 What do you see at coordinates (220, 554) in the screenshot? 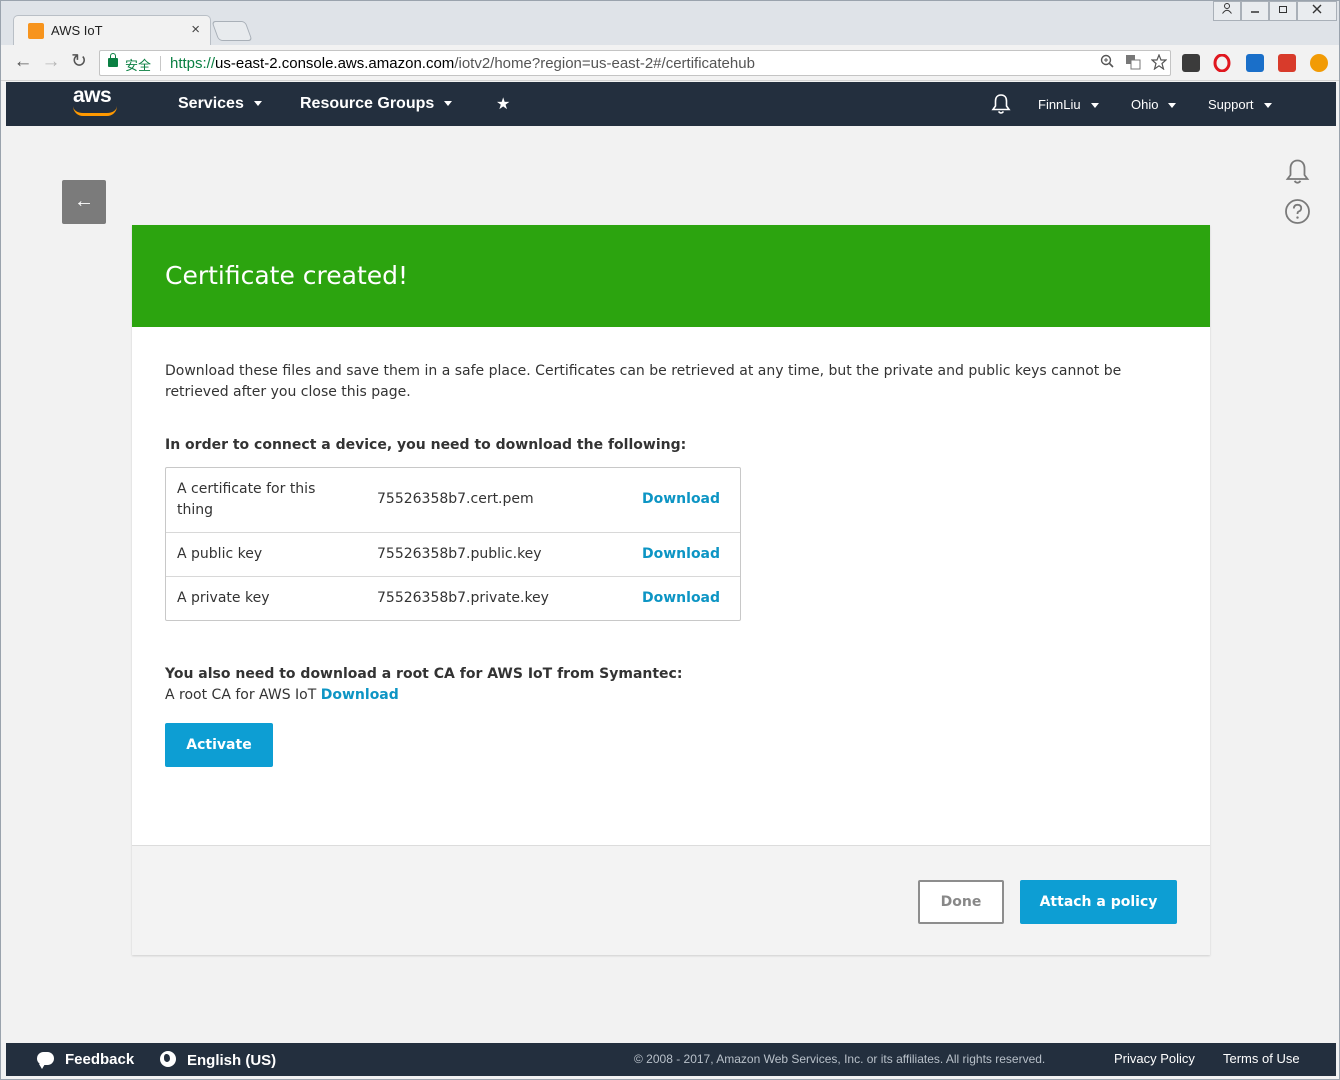
I see `file-label: A public key` at bounding box center [220, 554].